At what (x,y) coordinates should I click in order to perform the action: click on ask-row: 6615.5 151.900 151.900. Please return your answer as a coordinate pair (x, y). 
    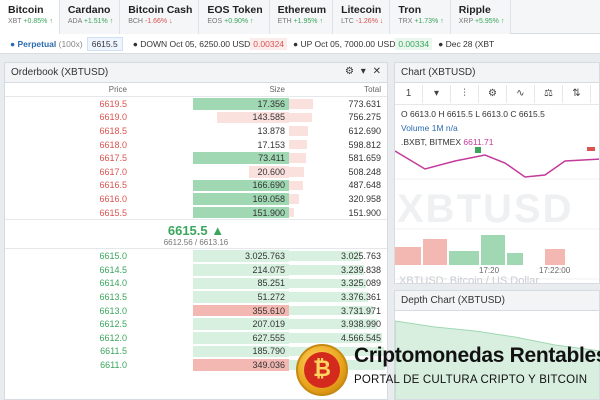
    Looking at the image, I should click on (196, 213).